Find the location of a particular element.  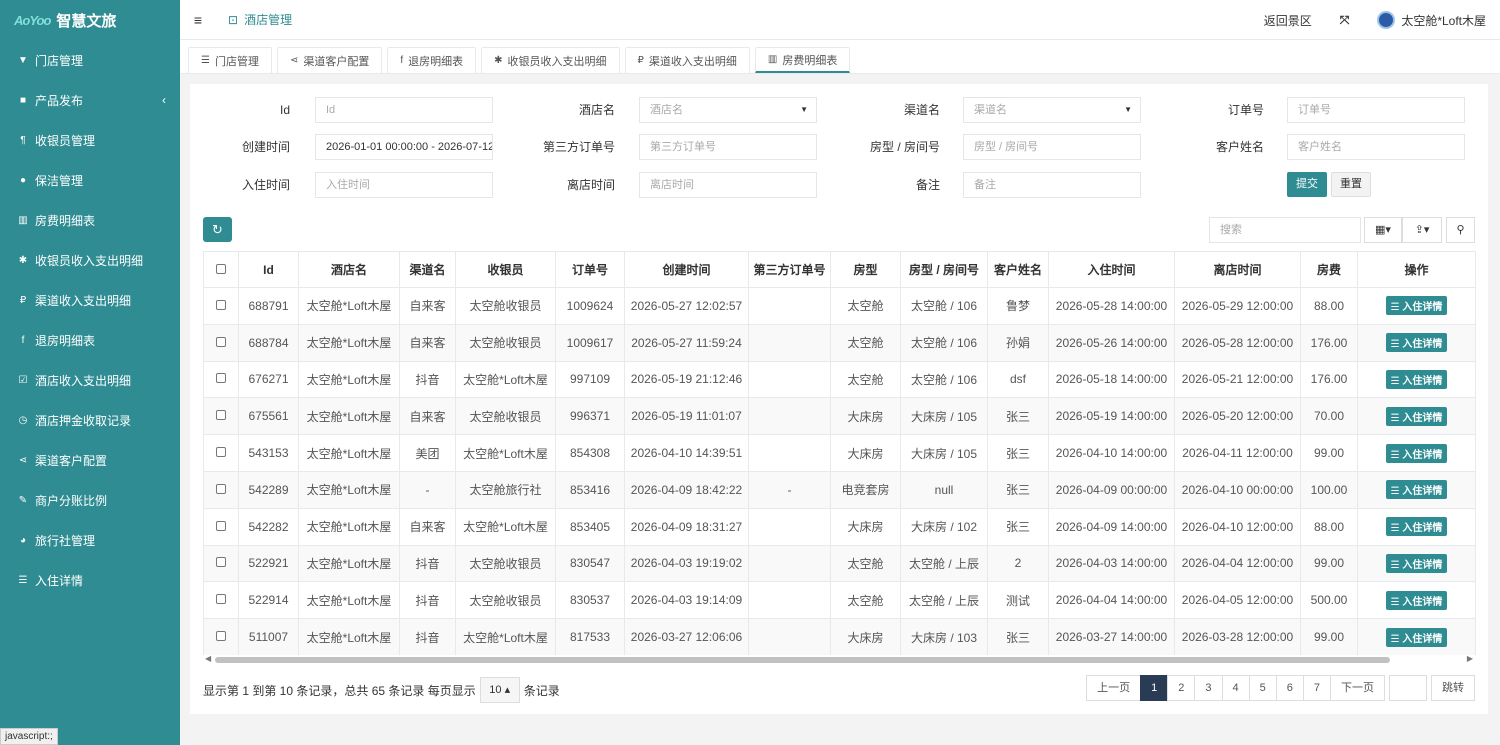

column-header: 房费 is located at coordinates (1329, 269).